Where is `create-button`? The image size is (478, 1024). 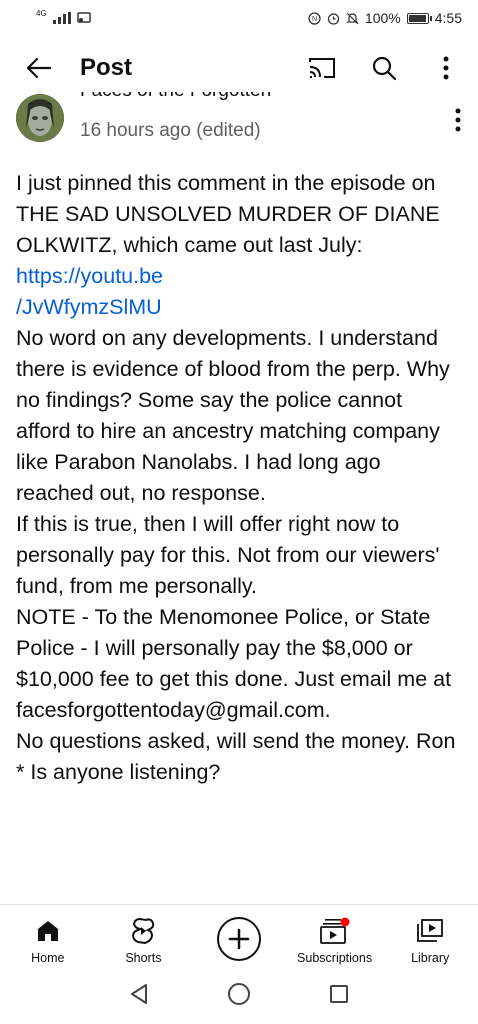 create-button is located at coordinates (238, 939).